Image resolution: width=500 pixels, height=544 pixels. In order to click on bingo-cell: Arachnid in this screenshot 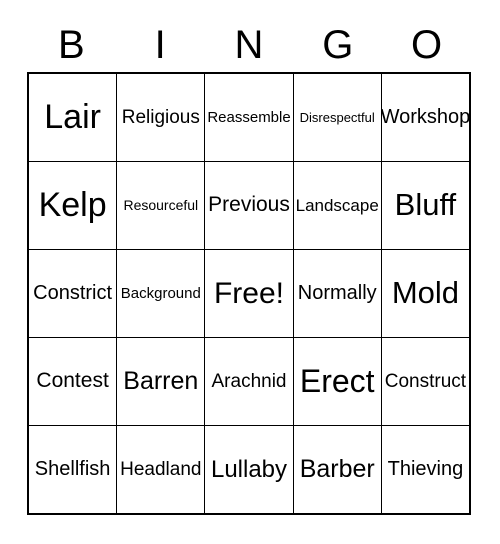, I will do `click(249, 381)`.